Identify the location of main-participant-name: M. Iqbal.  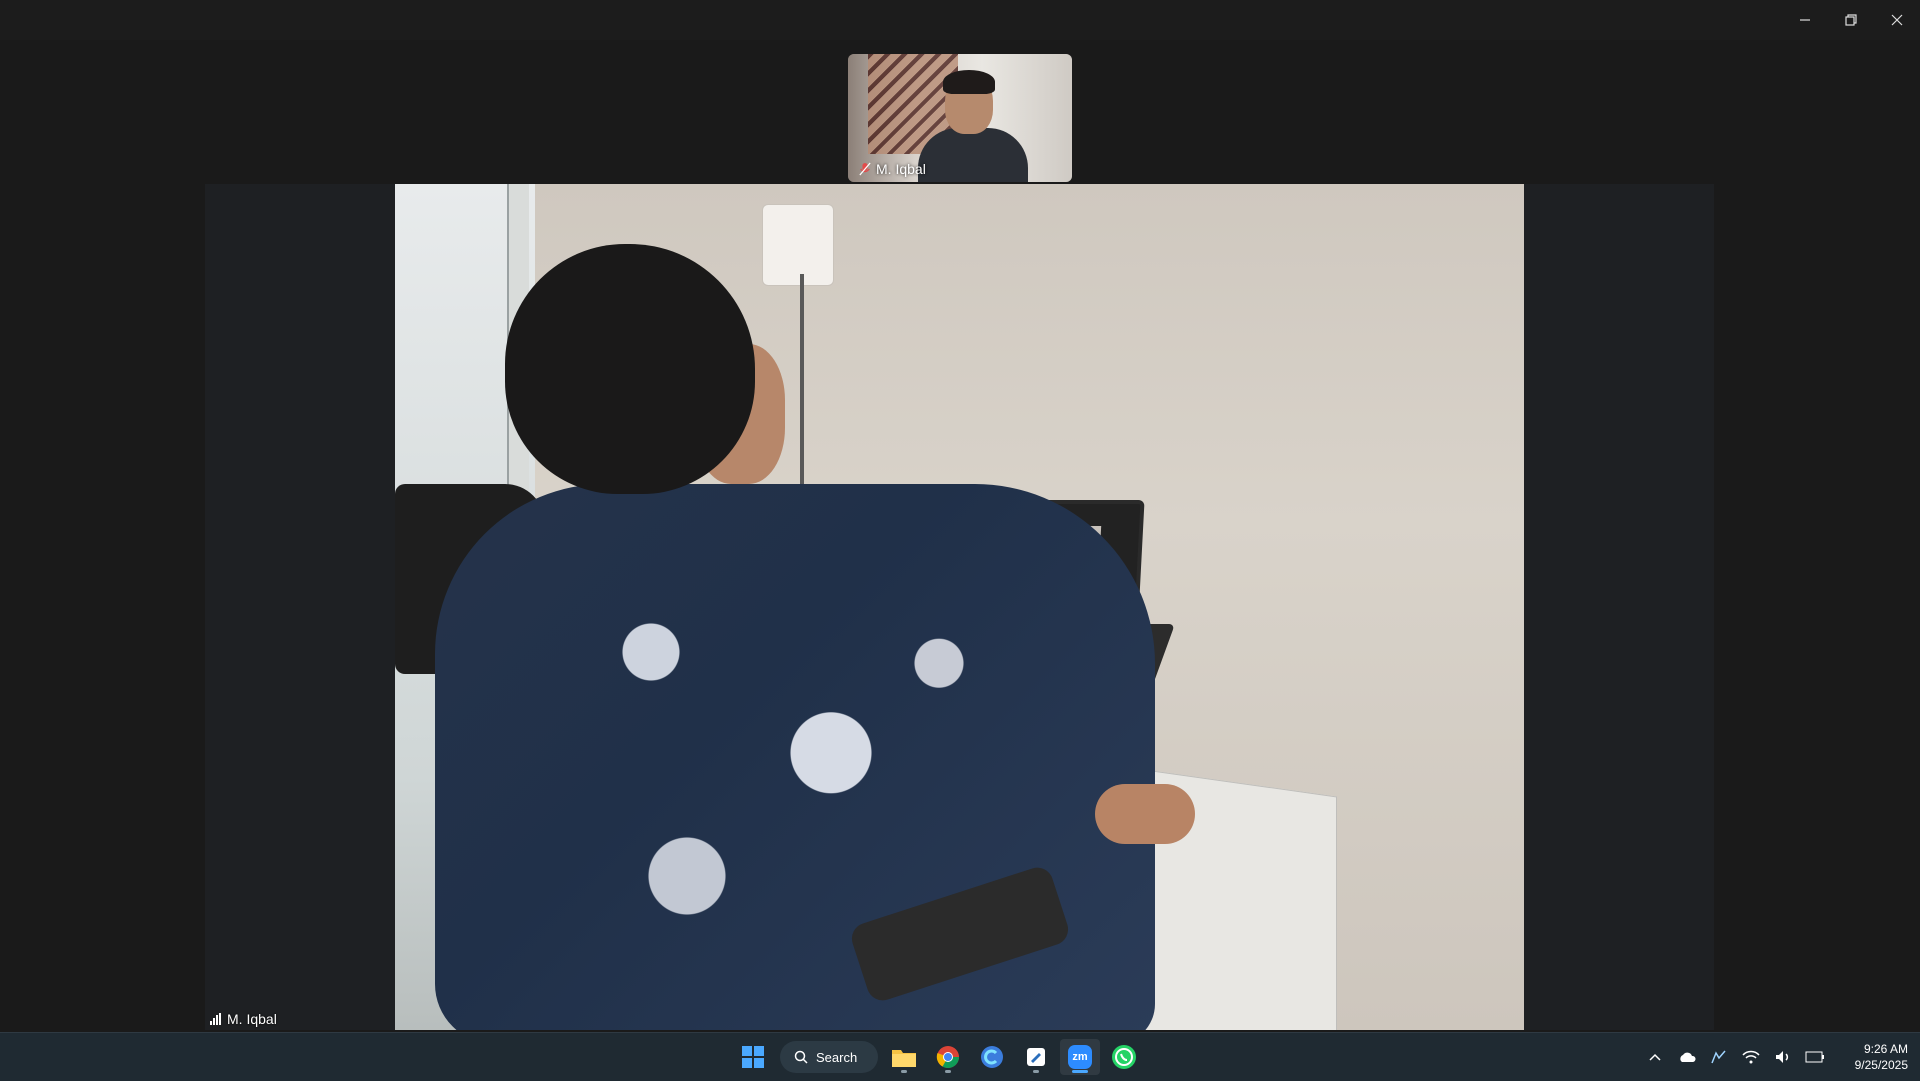
(252, 1019).